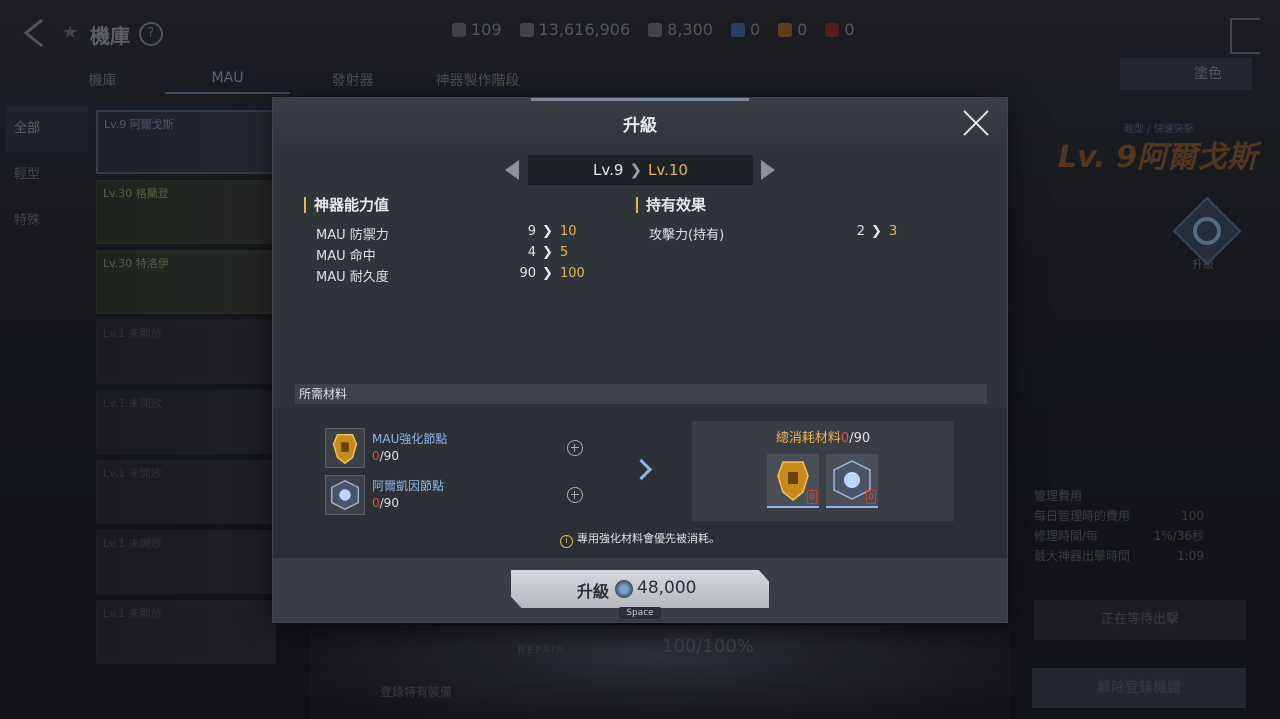 The width and height of the screenshot is (1280, 719). Describe the element at coordinates (346, 205) in the screenshot. I see `stats-header: 神器能力值` at that location.